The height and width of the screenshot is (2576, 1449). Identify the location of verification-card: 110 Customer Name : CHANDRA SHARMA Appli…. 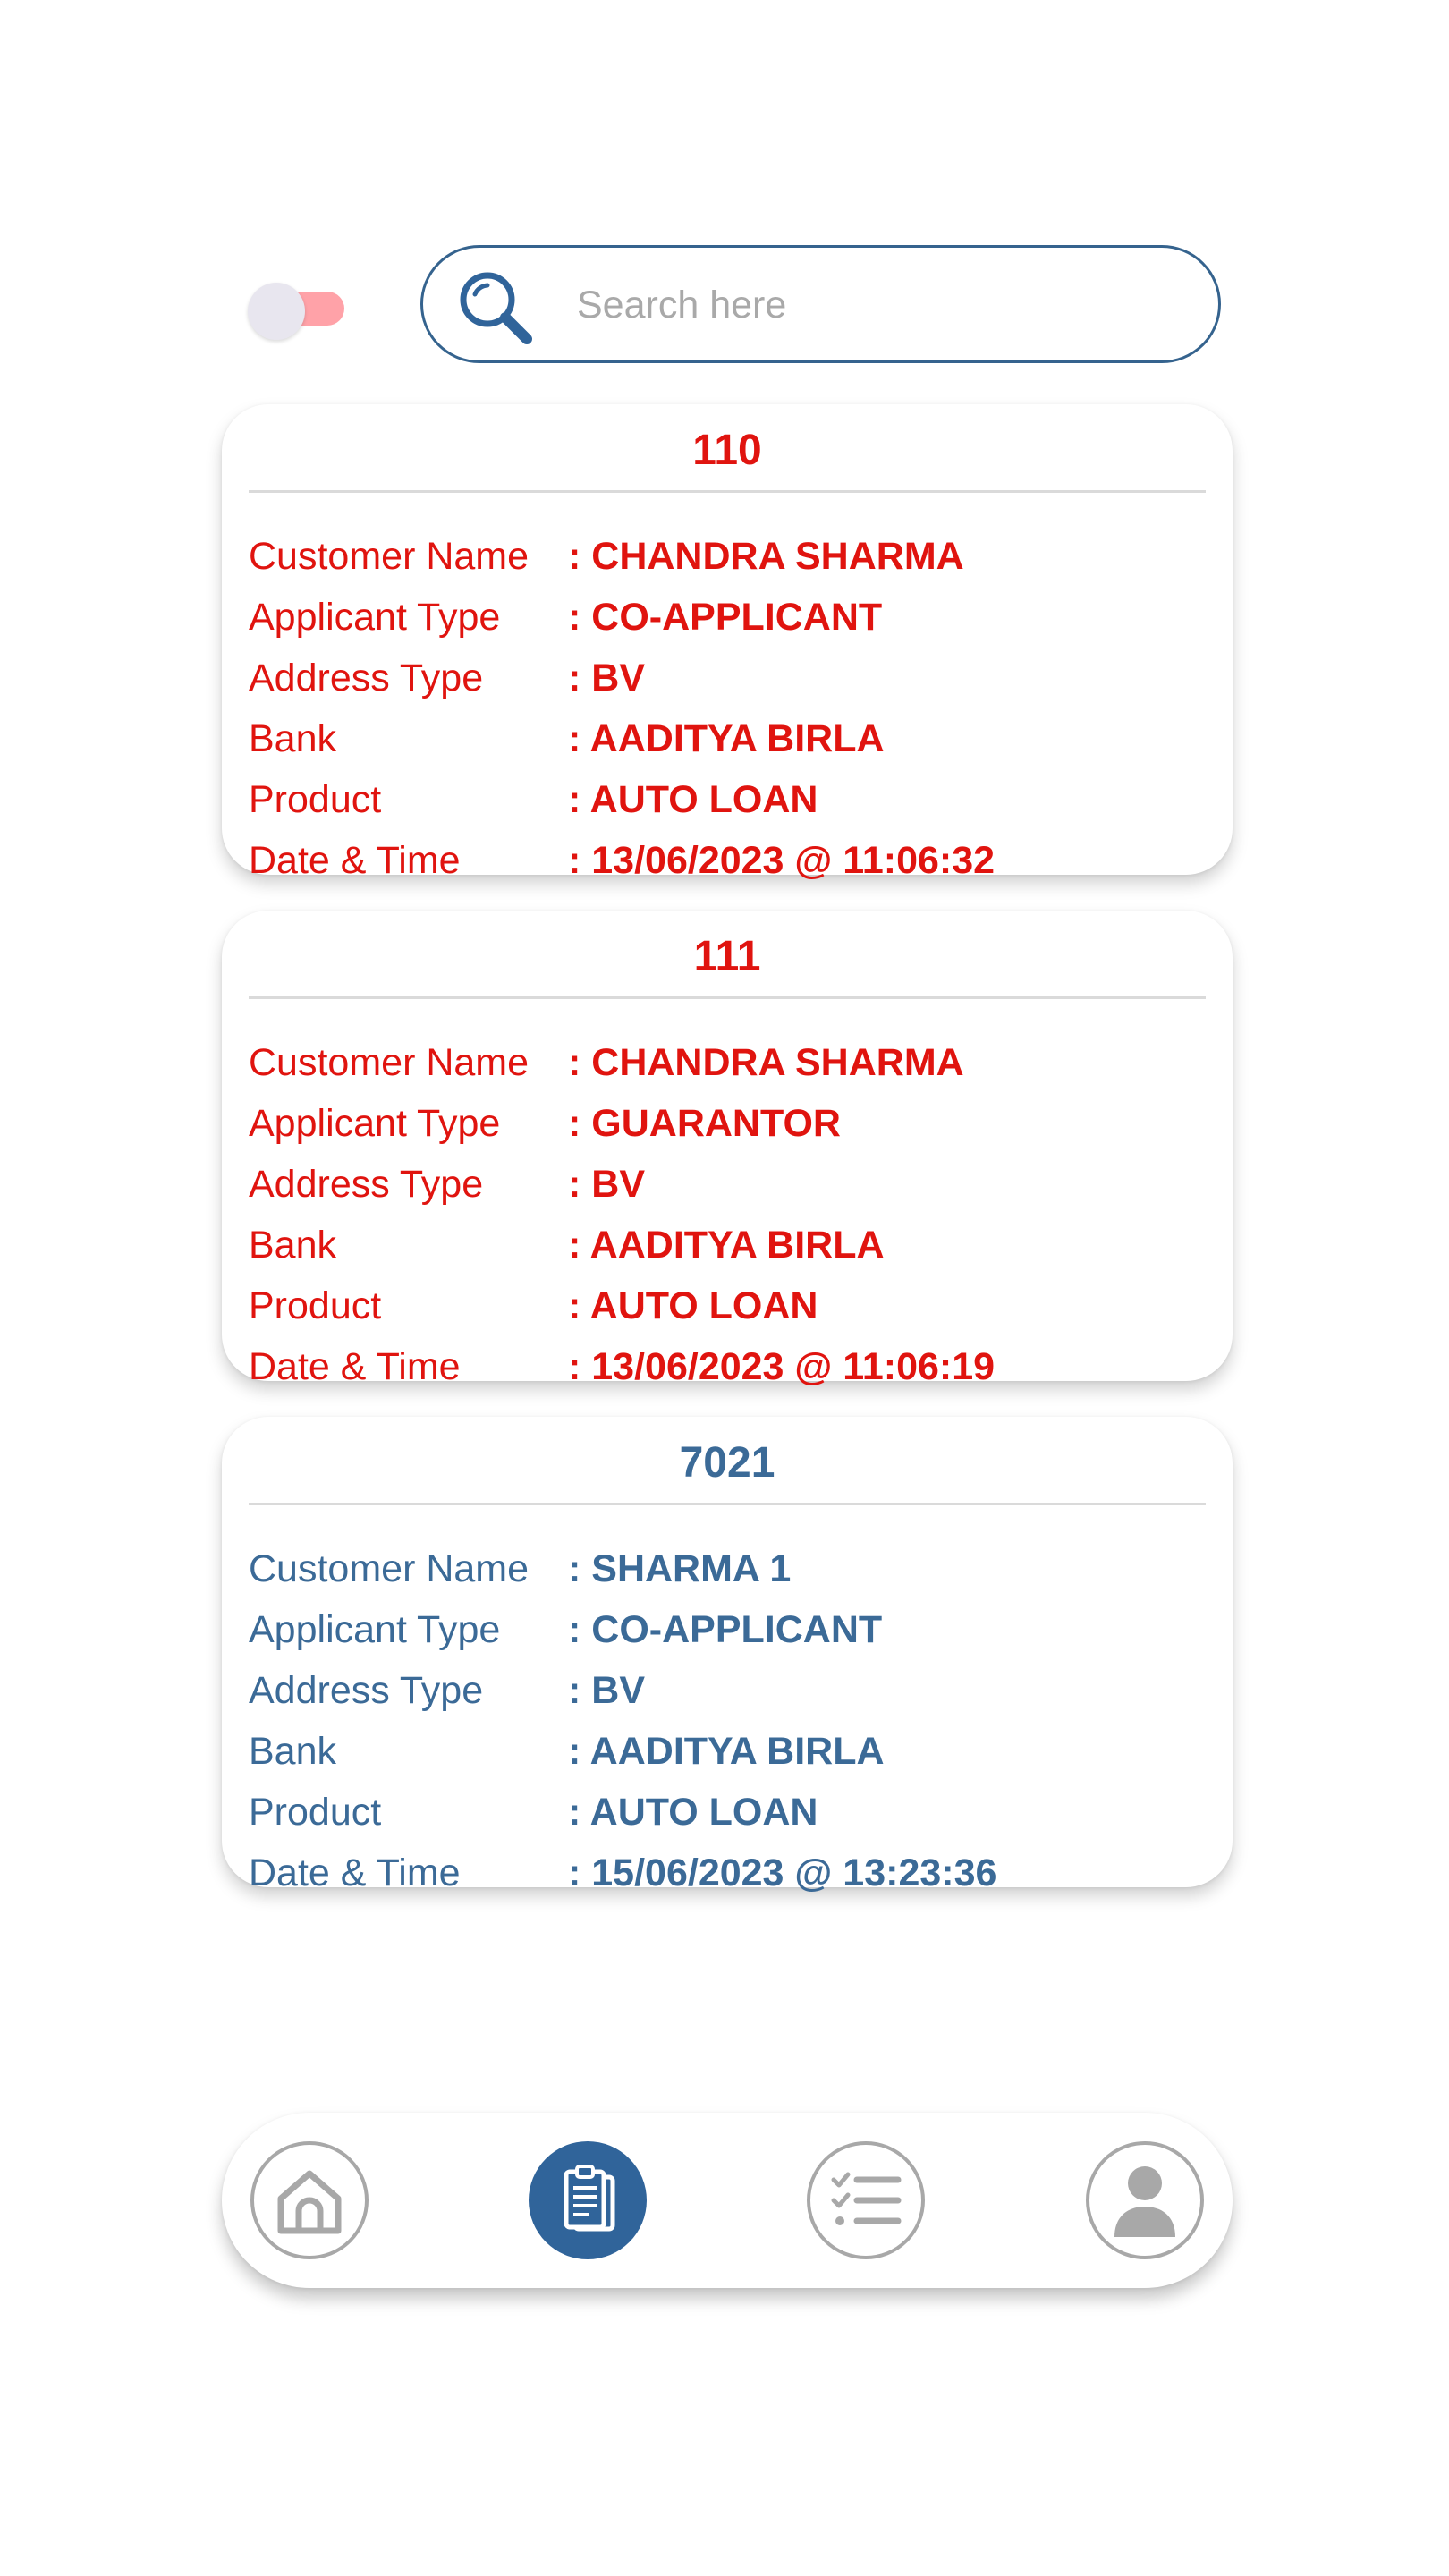
(727, 643).